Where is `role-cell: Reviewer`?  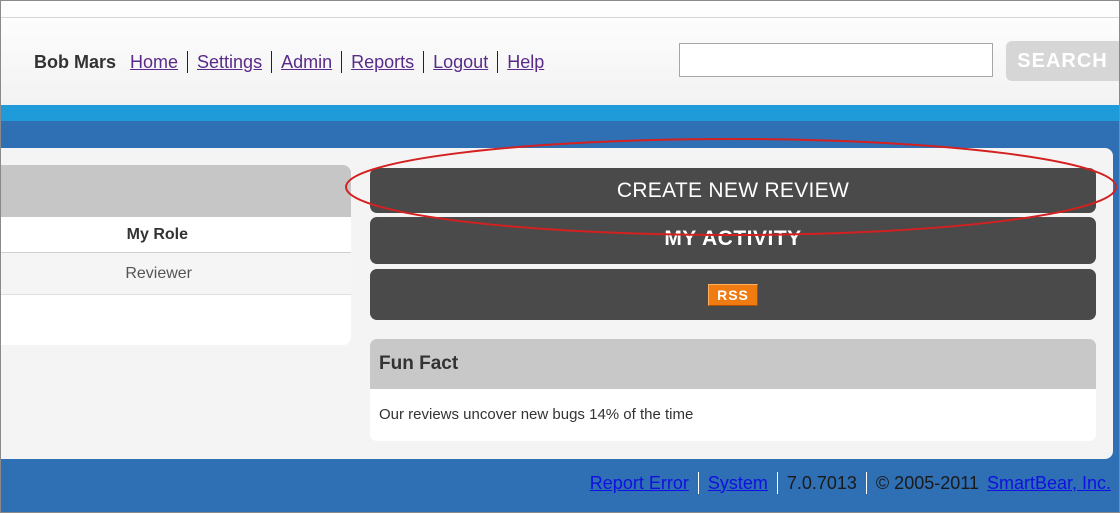
role-cell: Reviewer is located at coordinates (158, 273).